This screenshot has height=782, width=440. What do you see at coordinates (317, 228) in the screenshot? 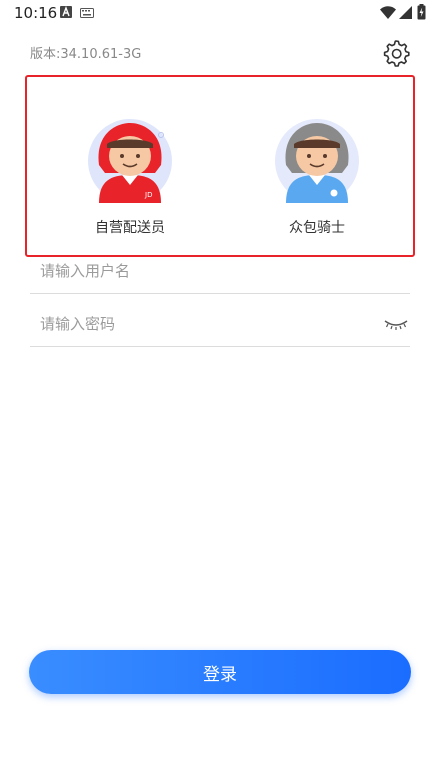
I see `role-label-crowd-rider: 众包骑士` at bounding box center [317, 228].